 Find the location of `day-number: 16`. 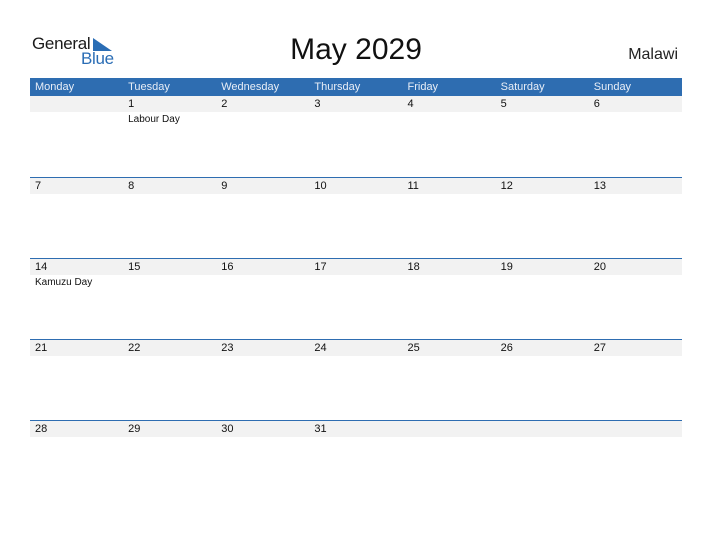

day-number: 16 is located at coordinates (227, 267).